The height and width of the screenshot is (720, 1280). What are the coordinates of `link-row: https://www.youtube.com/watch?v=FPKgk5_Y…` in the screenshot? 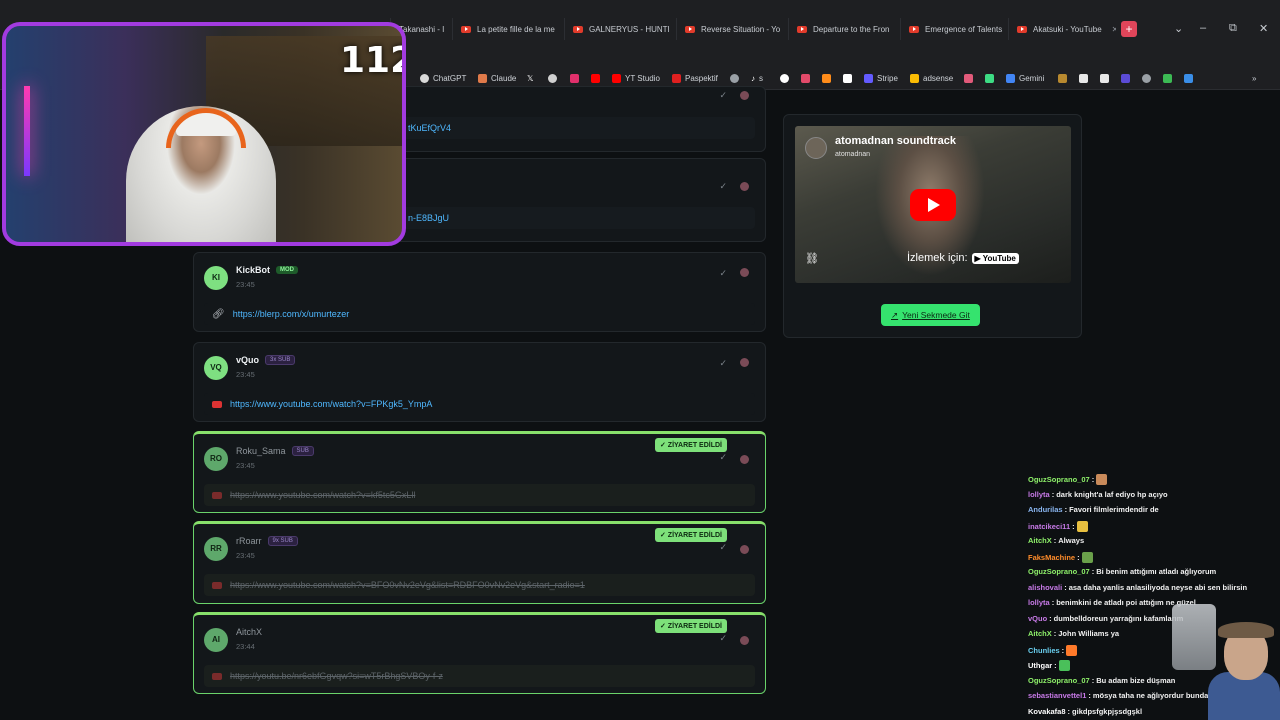 It's located at (479, 404).